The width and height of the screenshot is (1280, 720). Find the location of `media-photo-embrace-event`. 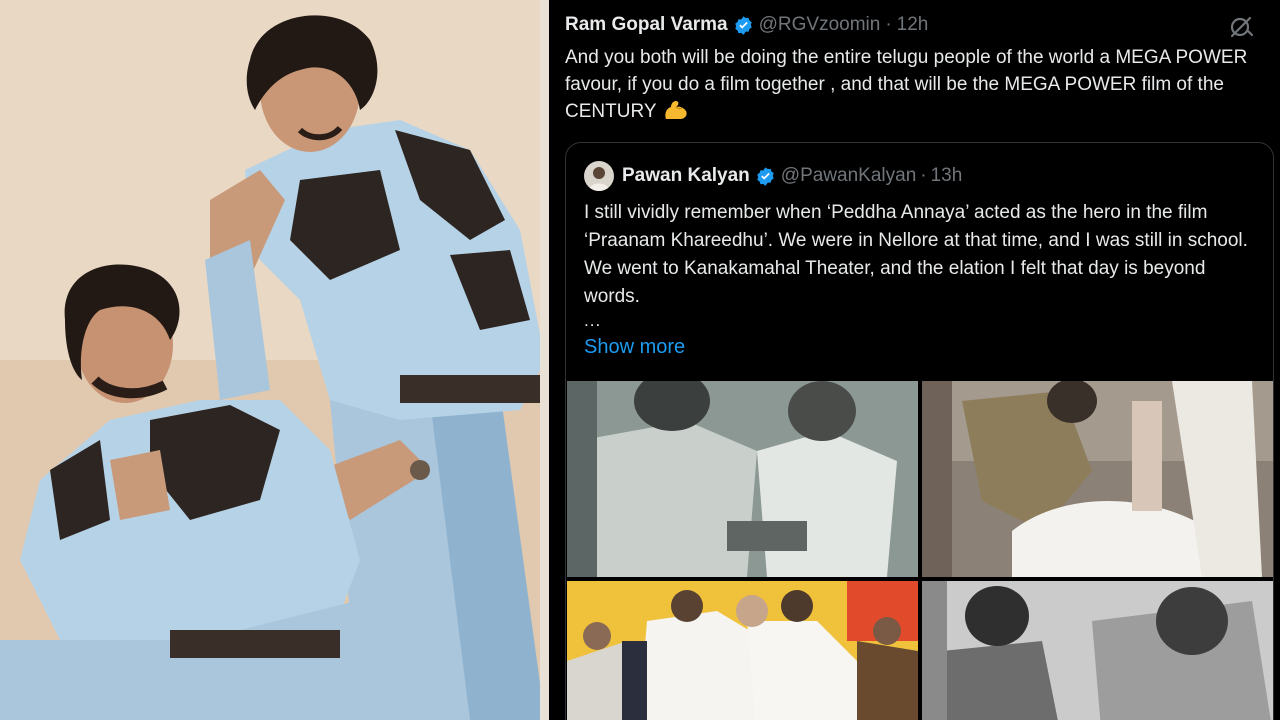

media-photo-embrace-event is located at coordinates (742, 650).